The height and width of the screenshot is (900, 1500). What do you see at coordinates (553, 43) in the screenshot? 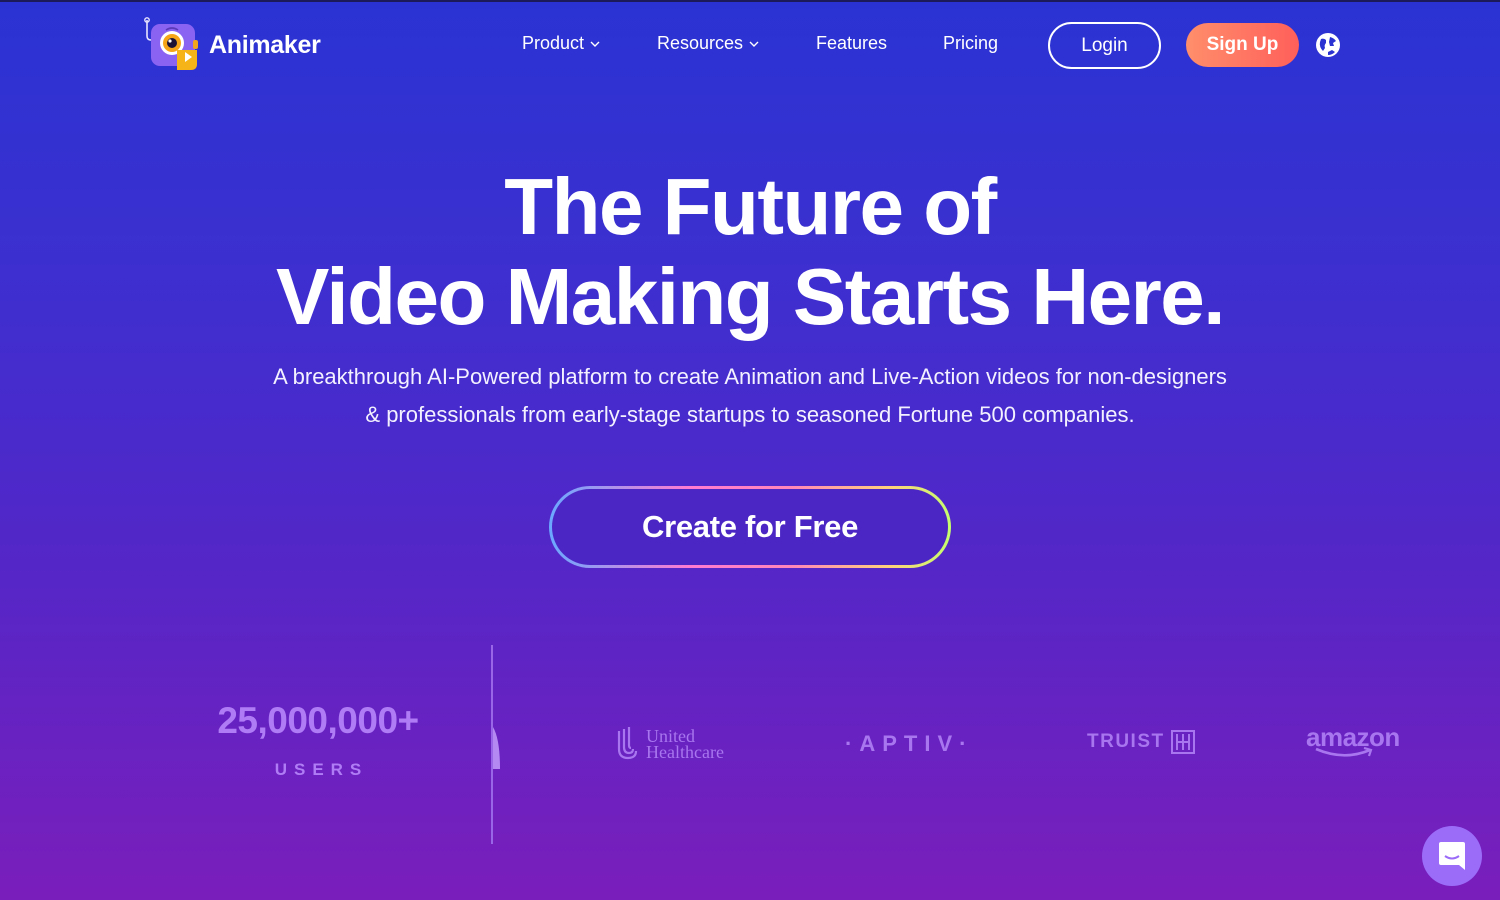
I see `nav-product-label: Product` at bounding box center [553, 43].